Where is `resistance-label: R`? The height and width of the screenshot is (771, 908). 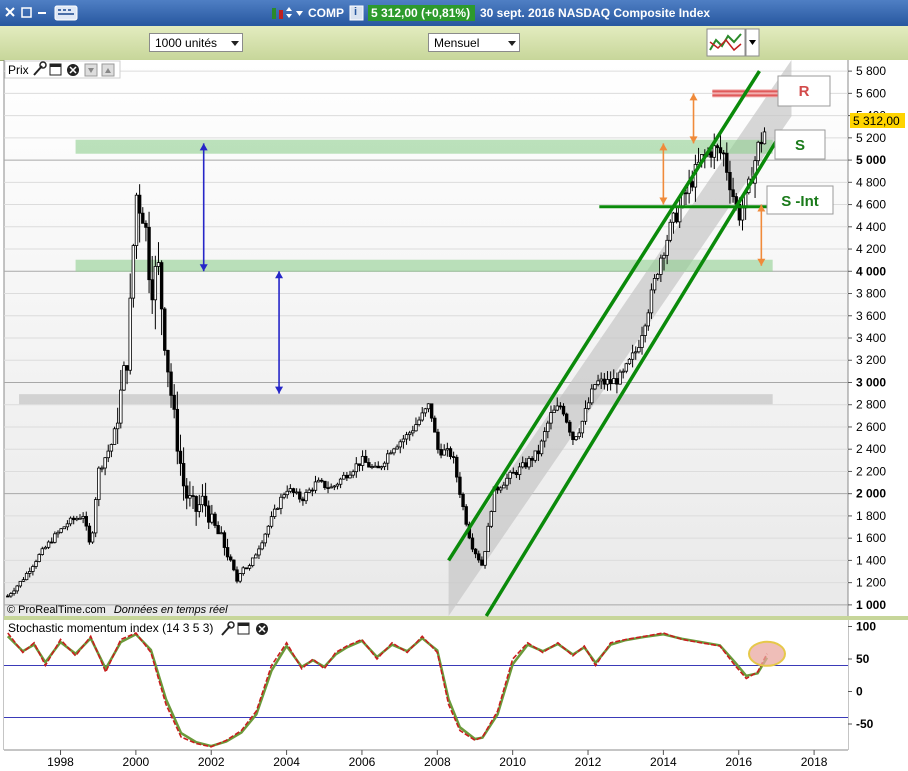 resistance-label: R is located at coordinates (804, 91).